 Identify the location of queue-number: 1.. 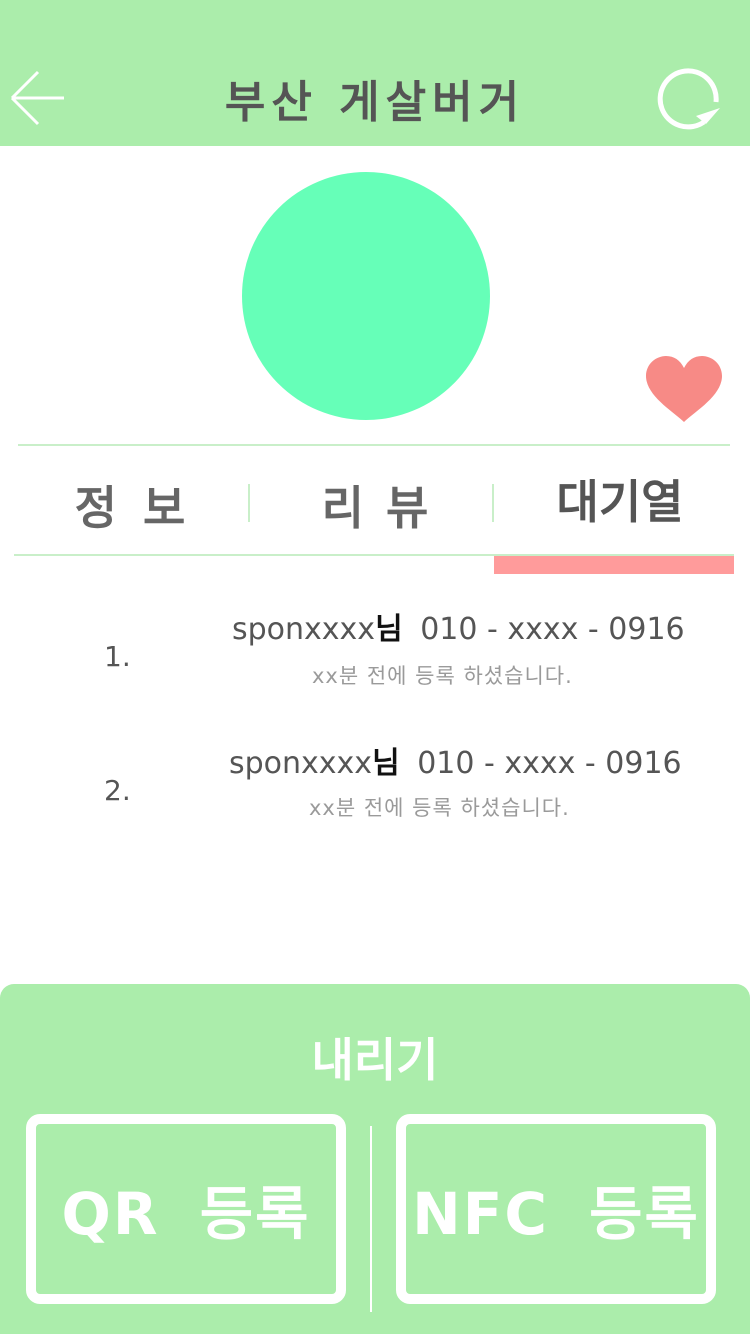
(117, 656).